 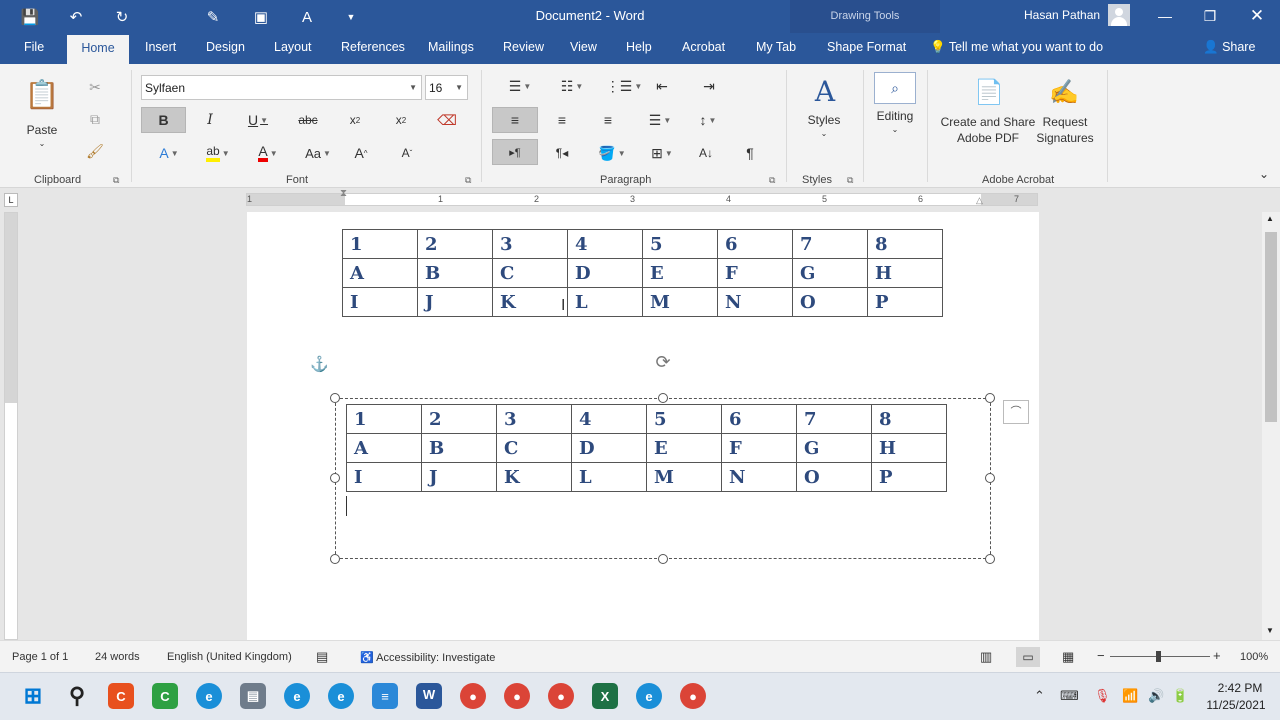 I want to click on styles-icon: A, so click(x=825, y=91).